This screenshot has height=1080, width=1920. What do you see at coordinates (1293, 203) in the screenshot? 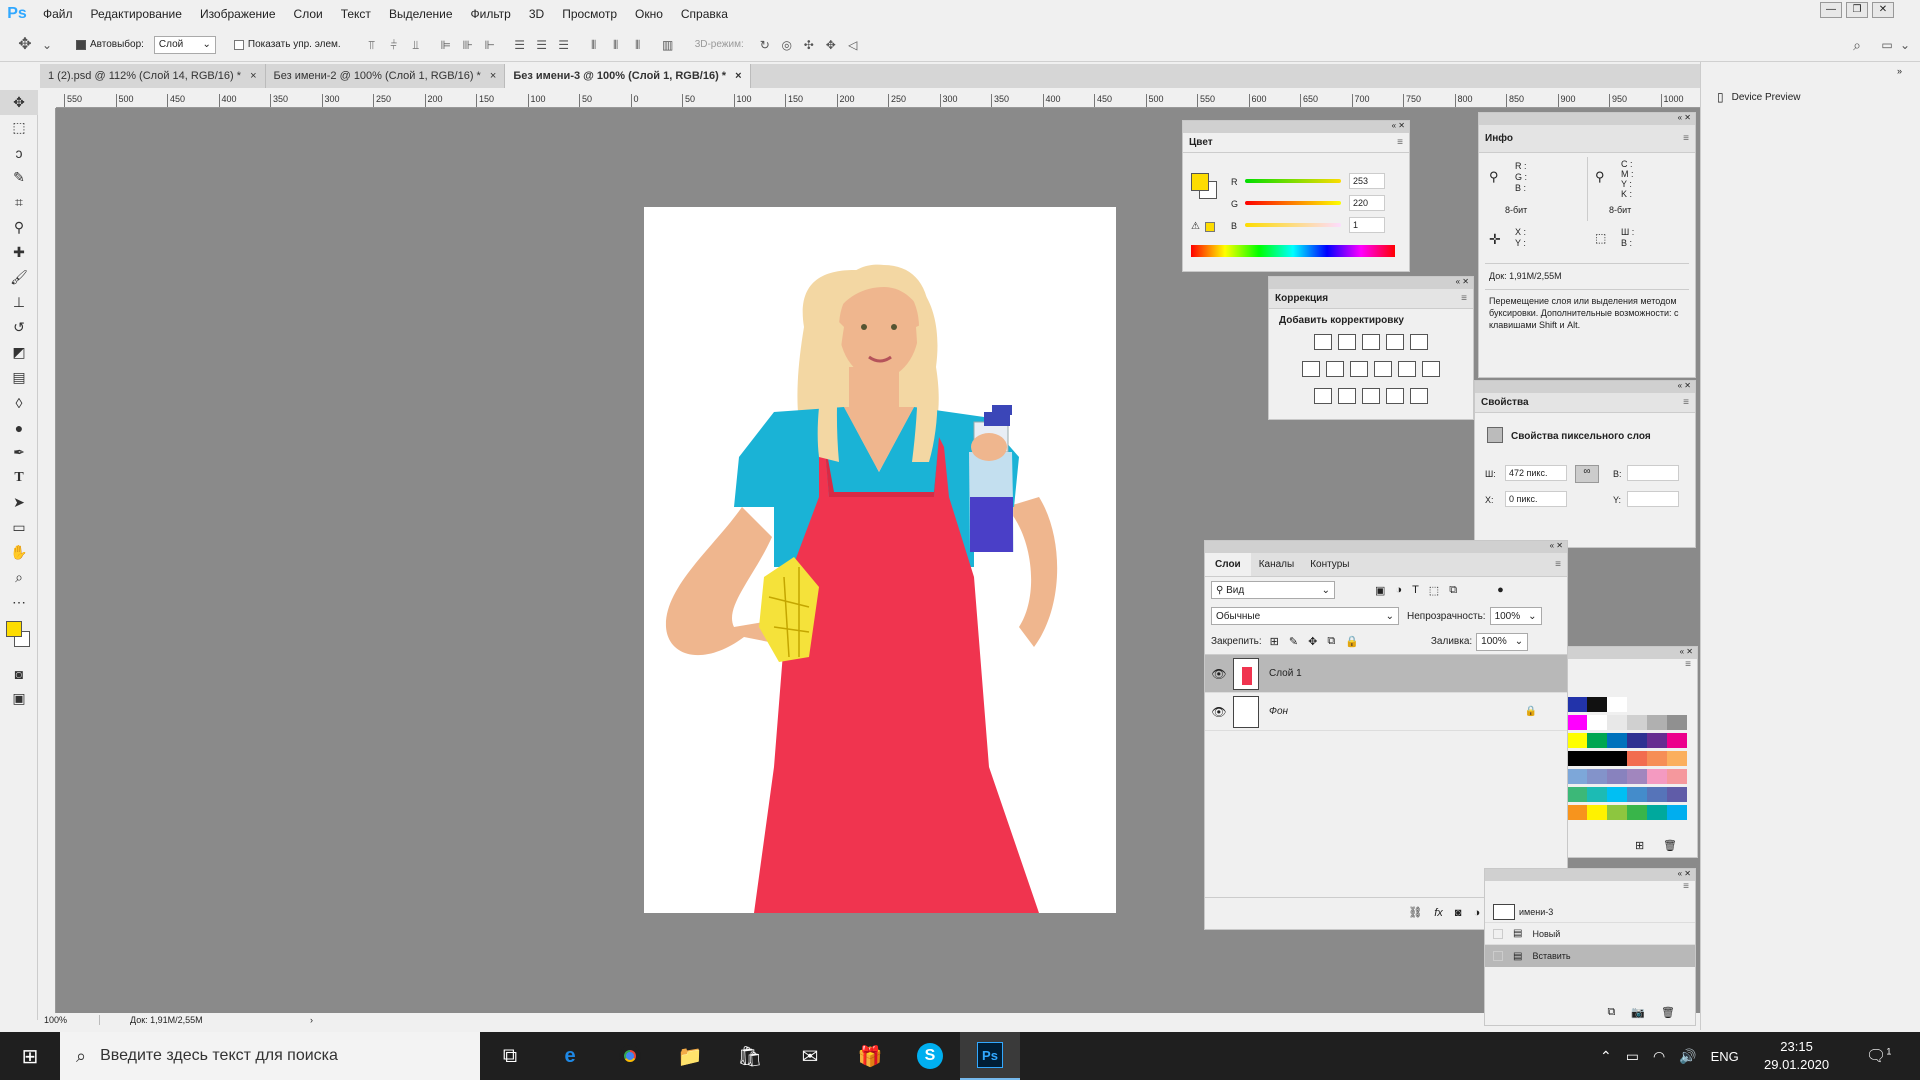
I see `g-slider` at bounding box center [1293, 203].